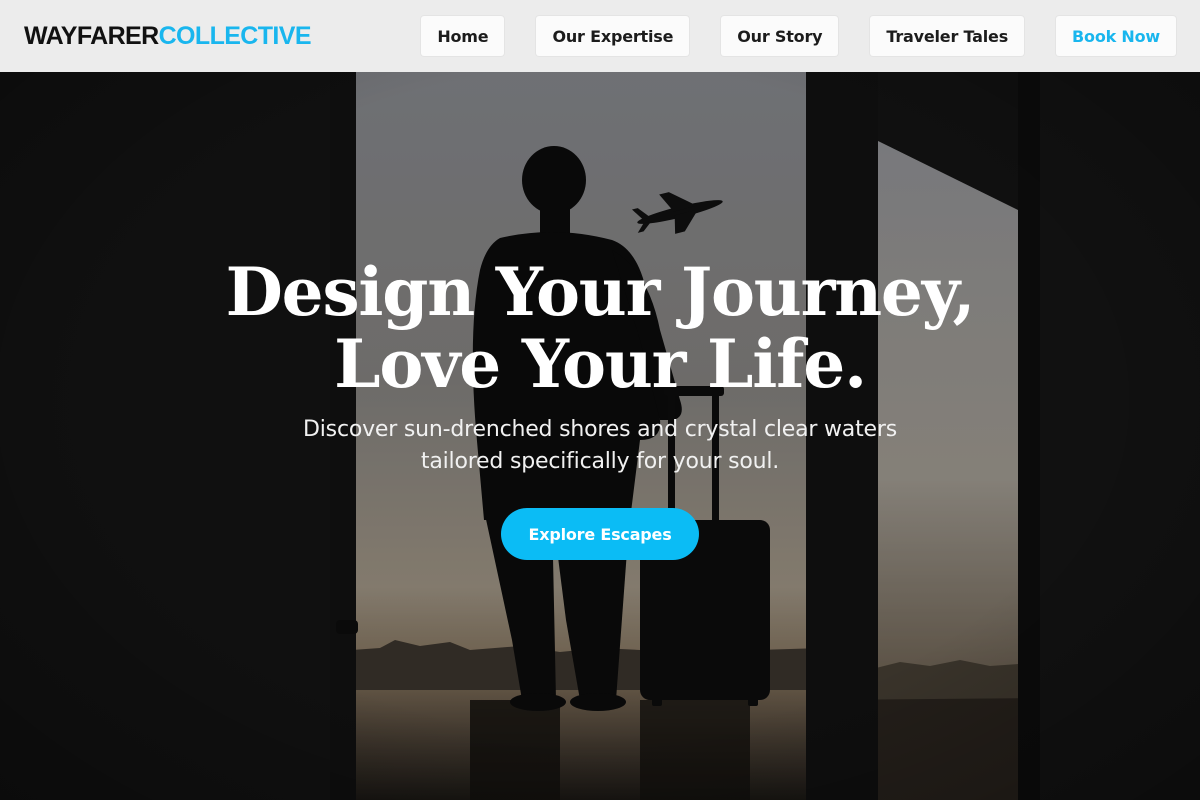 The height and width of the screenshot is (800, 1200). Describe the element at coordinates (600, 364) in the screenshot. I see `hero-headline-line-2: Love Your Life.` at that location.